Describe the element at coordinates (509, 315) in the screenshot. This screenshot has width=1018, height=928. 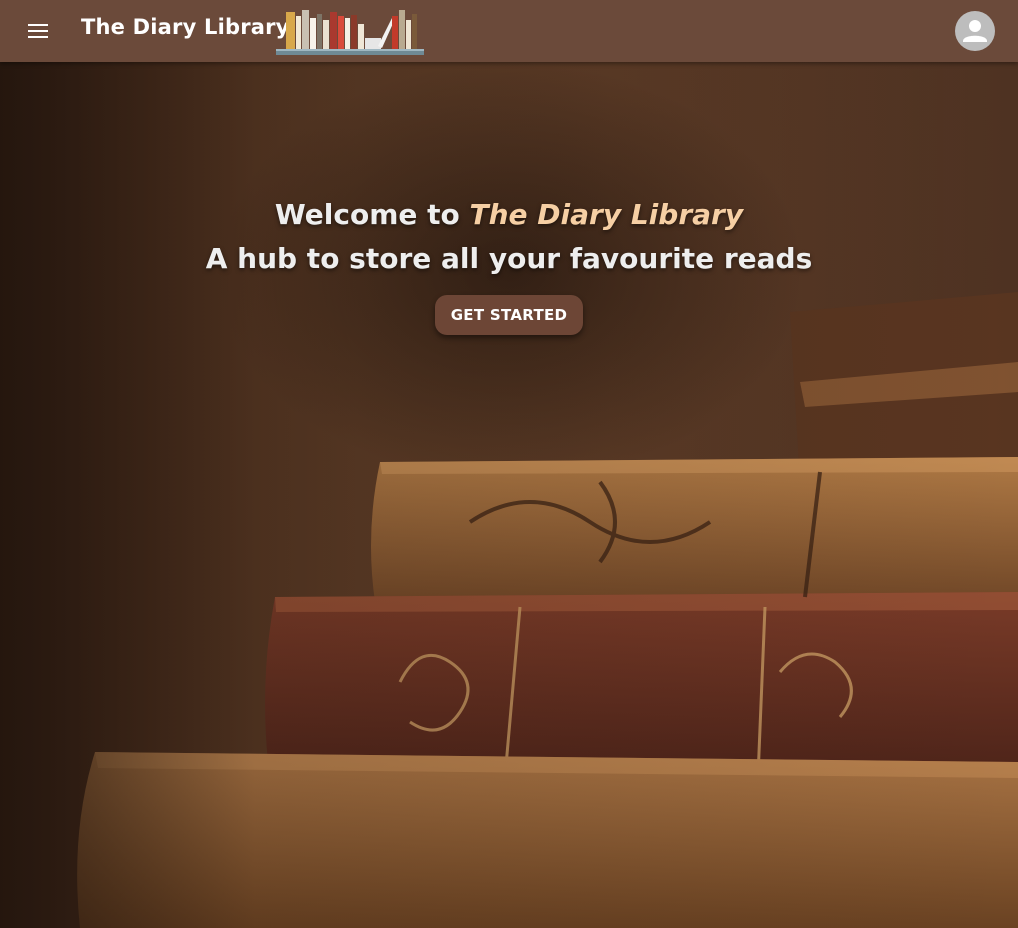
I see `get-started-button: GET STARTED` at that location.